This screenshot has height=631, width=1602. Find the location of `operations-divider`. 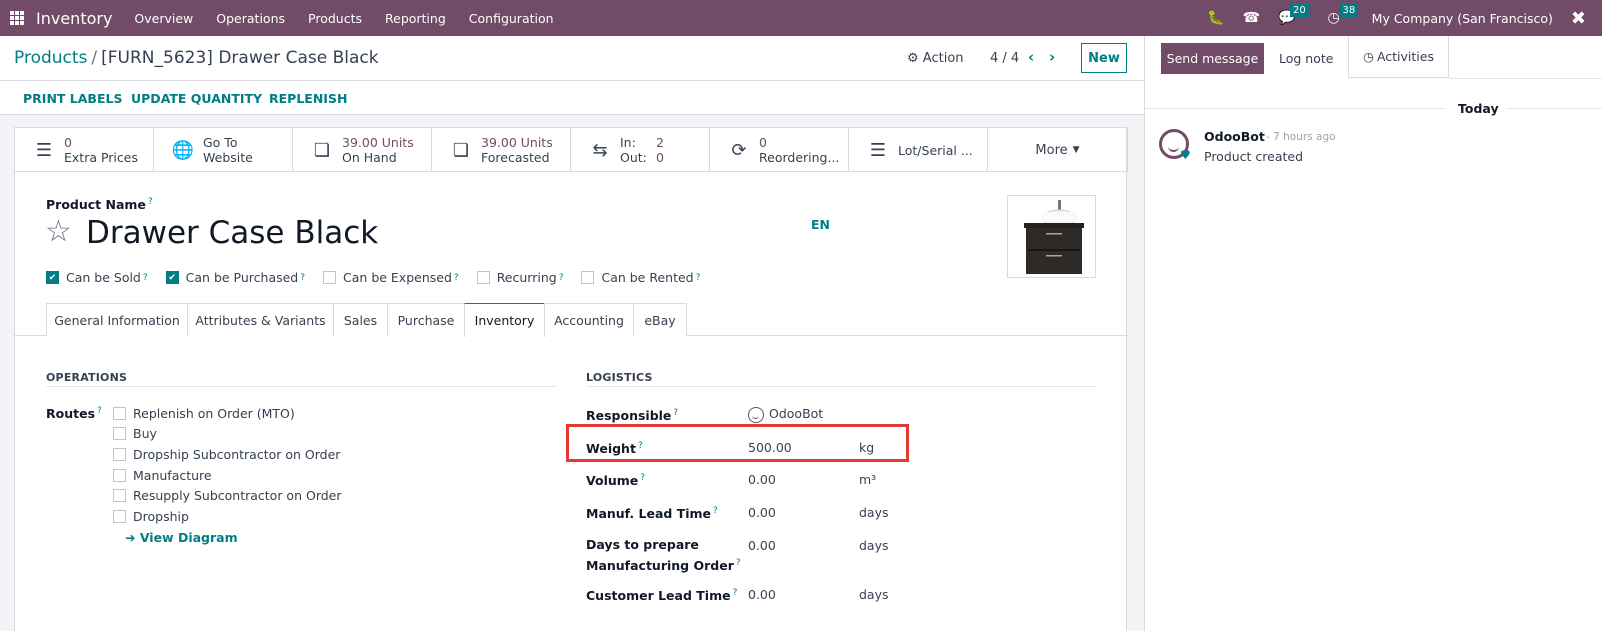

operations-divider is located at coordinates (301, 386).